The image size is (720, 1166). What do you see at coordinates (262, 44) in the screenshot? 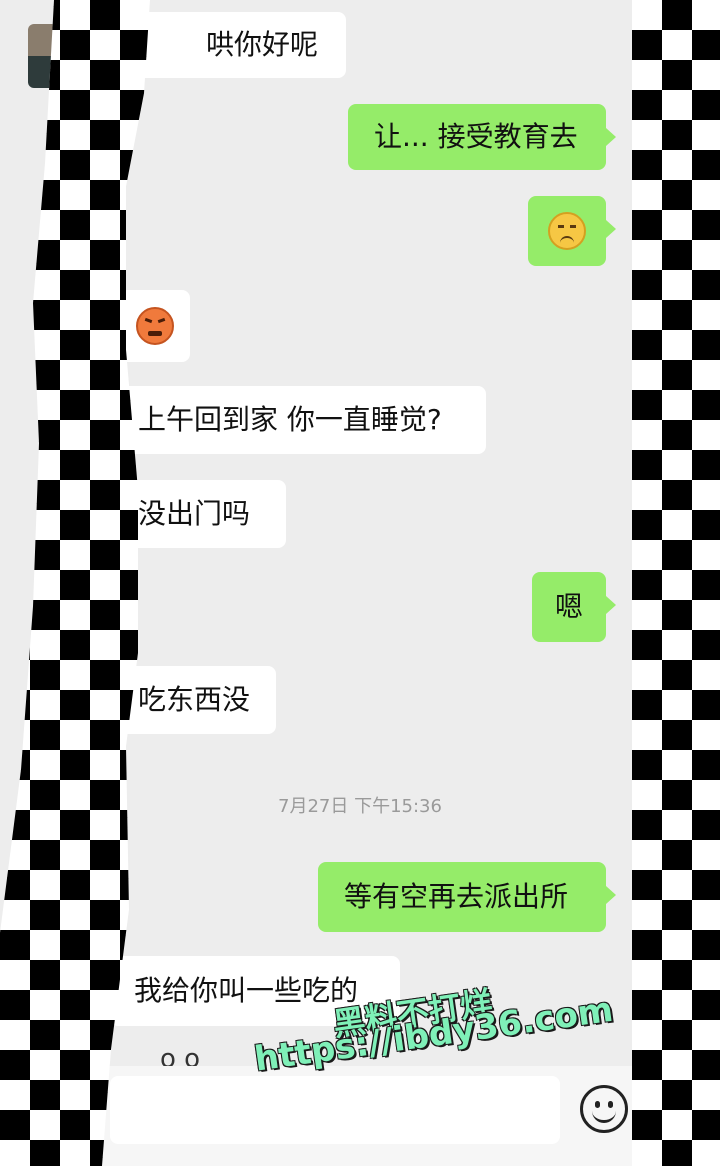
I see `message-text: 哄你好呢` at bounding box center [262, 44].